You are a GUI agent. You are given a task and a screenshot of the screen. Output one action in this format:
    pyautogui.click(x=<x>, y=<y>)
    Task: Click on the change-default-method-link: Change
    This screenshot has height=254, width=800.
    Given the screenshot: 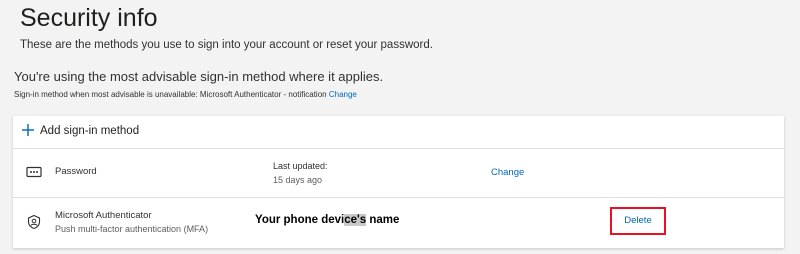 What is the action you would take?
    pyautogui.click(x=343, y=94)
    